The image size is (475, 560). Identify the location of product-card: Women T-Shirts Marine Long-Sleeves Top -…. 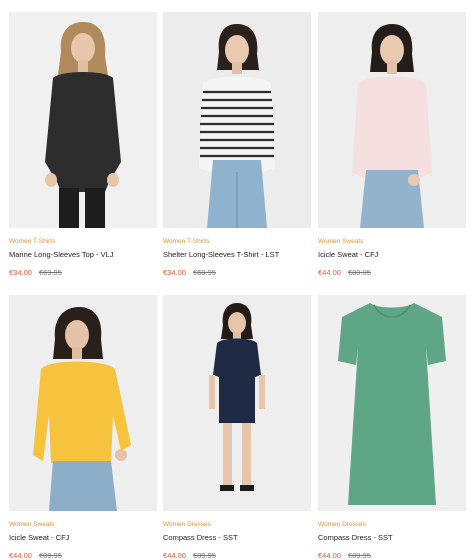
(83, 144).